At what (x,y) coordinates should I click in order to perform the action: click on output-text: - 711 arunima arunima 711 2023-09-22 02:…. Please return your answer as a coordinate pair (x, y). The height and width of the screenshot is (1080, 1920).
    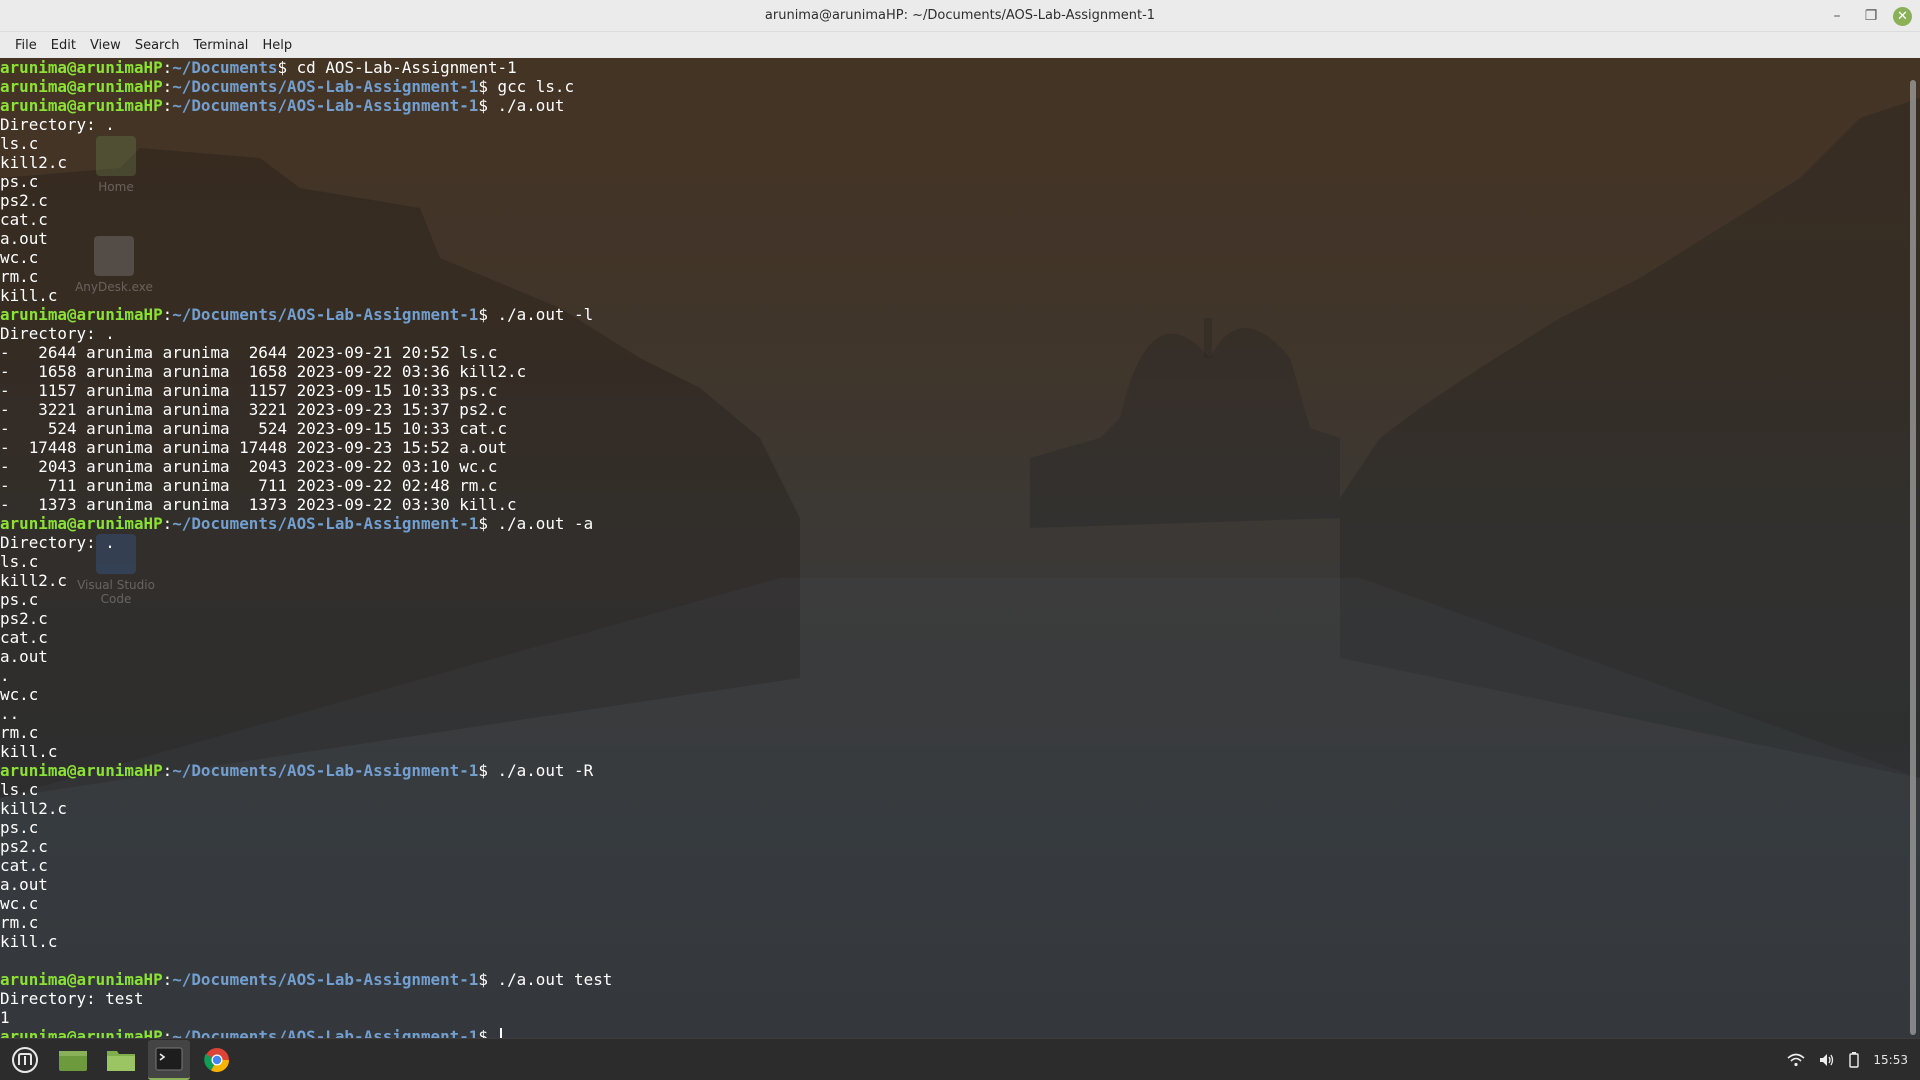
    Looking at the image, I should click on (249, 485).